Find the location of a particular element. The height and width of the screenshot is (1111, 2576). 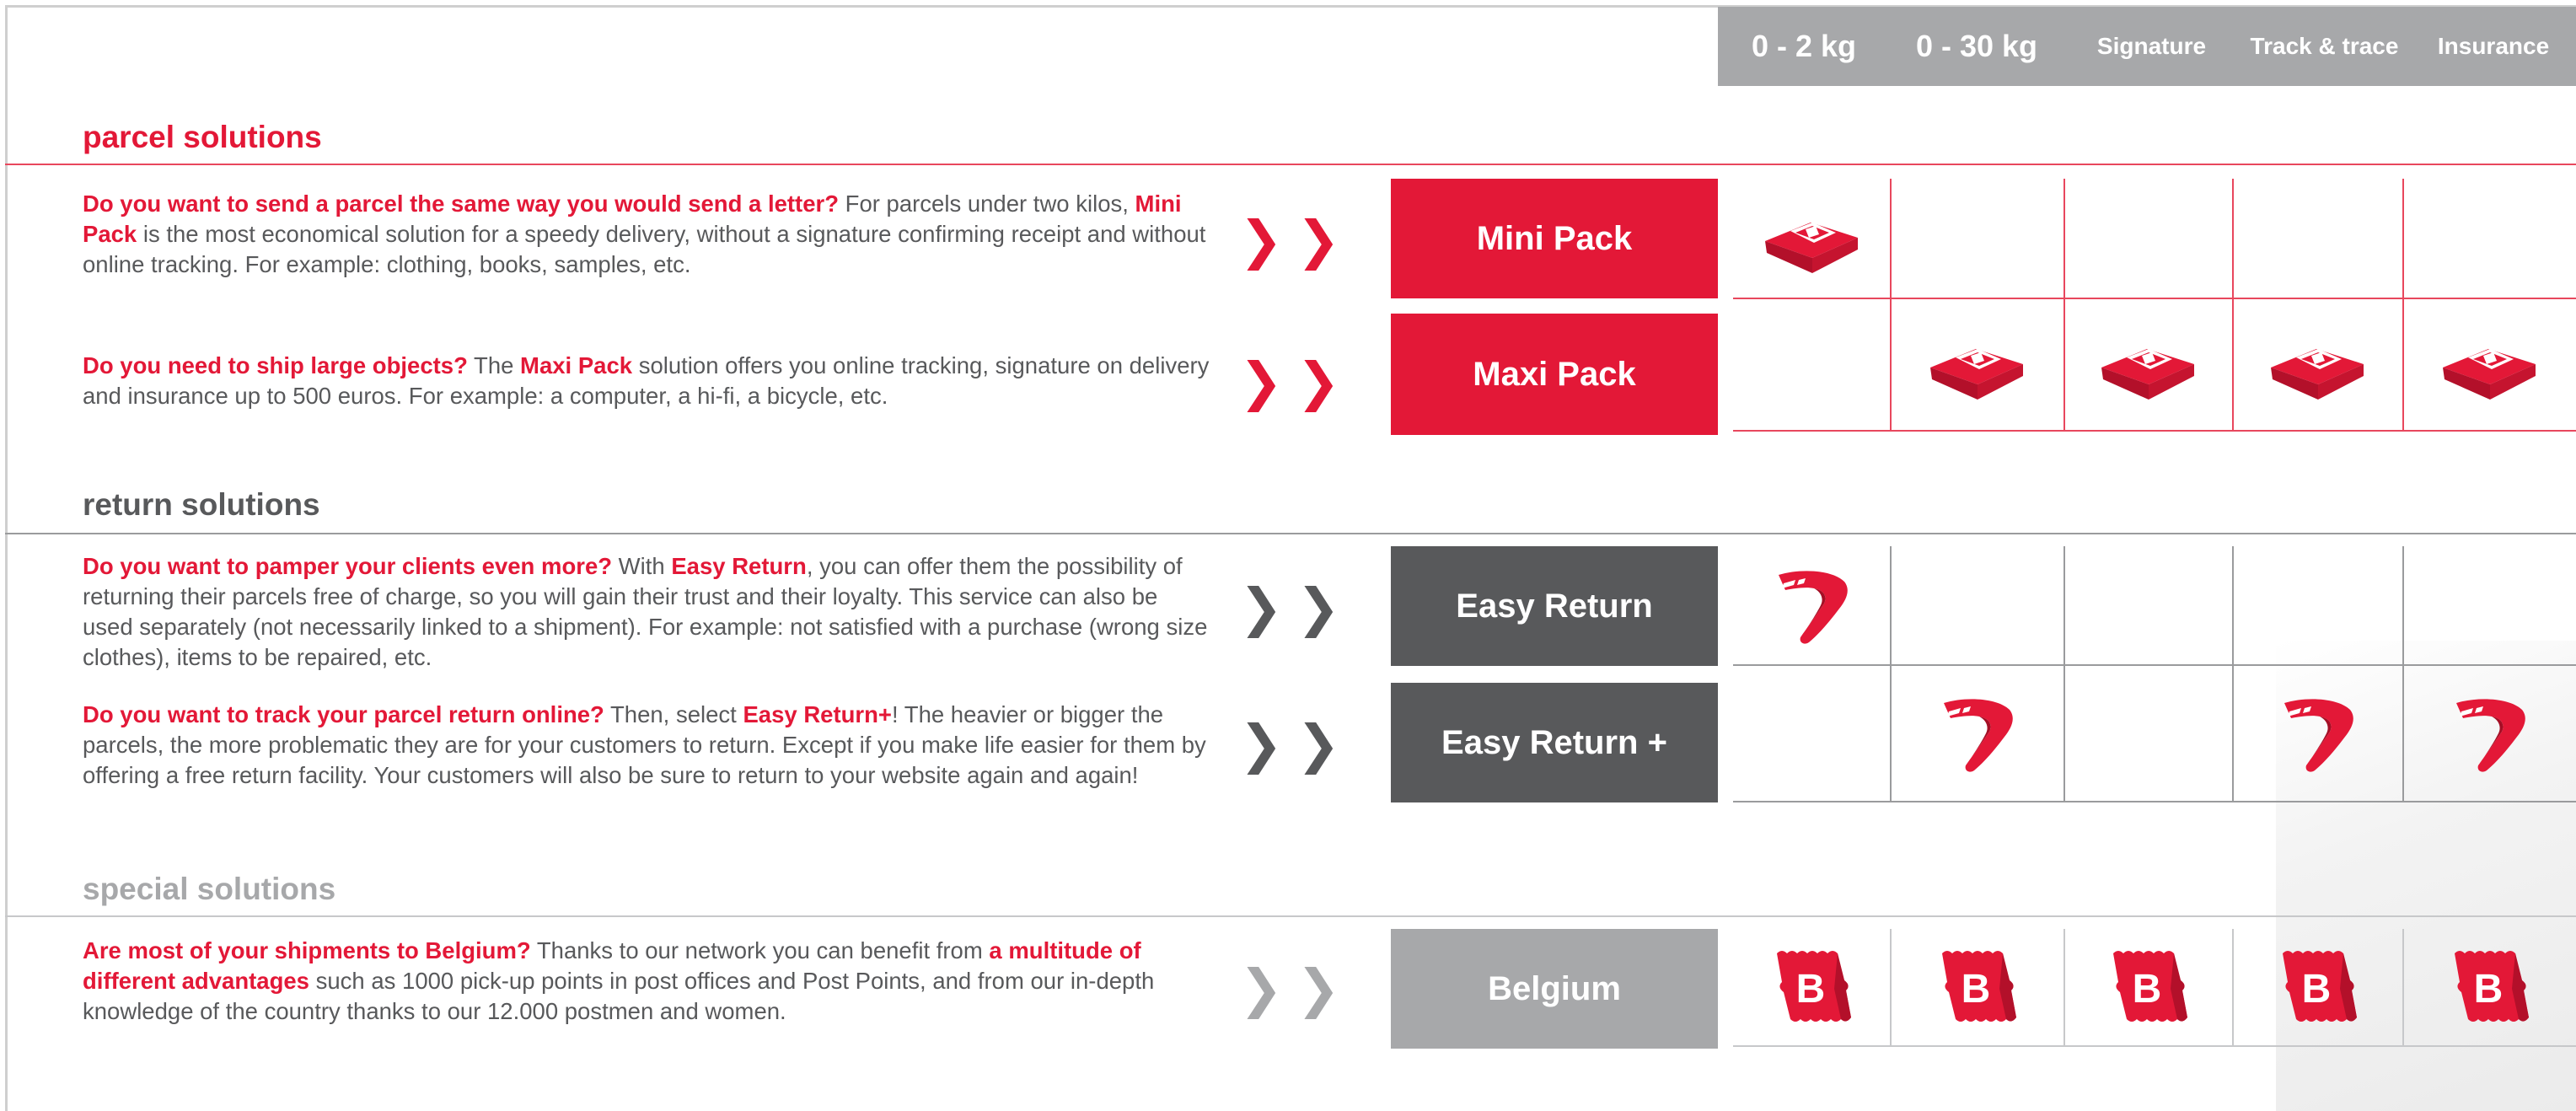

description-highlight: Maxi Pack is located at coordinates (576, 365).